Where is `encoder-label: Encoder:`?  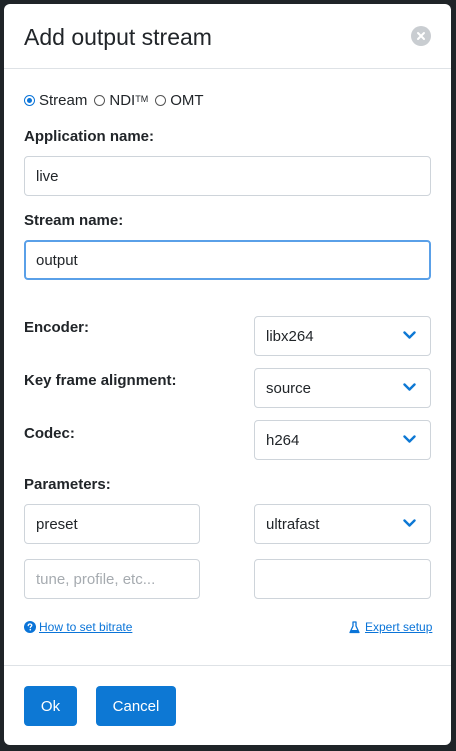
encoder-label: Encoder: is located at coordinates (57, 327).